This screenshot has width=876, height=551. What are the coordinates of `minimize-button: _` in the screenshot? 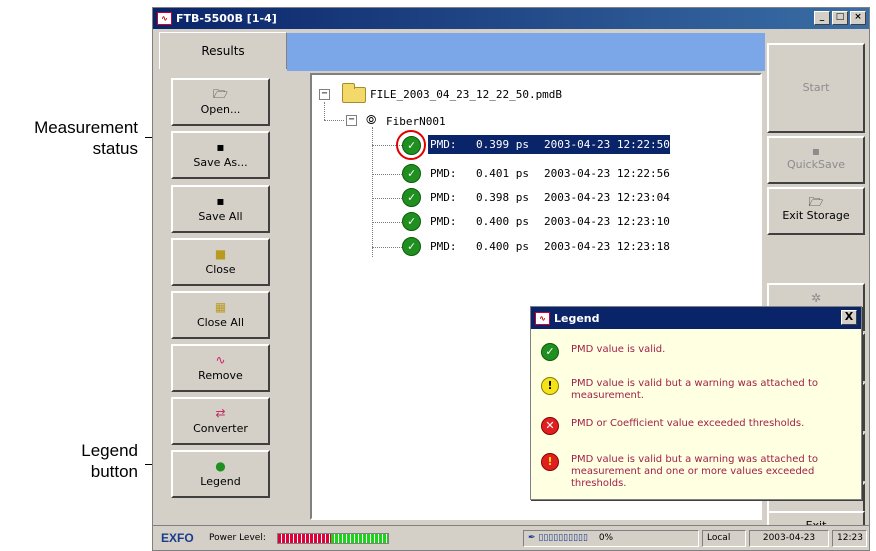 It's located at (822, 18).